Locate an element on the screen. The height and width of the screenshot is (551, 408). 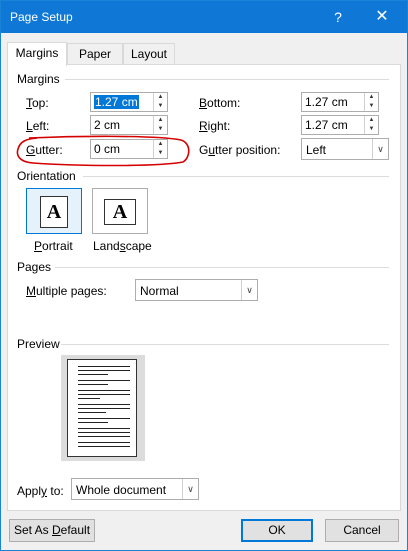
set-as-default-button: Set As Default is located at coordinates (52, 530).